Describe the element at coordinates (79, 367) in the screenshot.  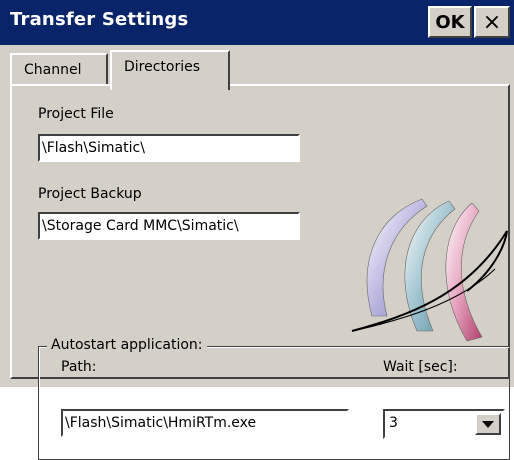
I see `path-label: Path:` at that location.